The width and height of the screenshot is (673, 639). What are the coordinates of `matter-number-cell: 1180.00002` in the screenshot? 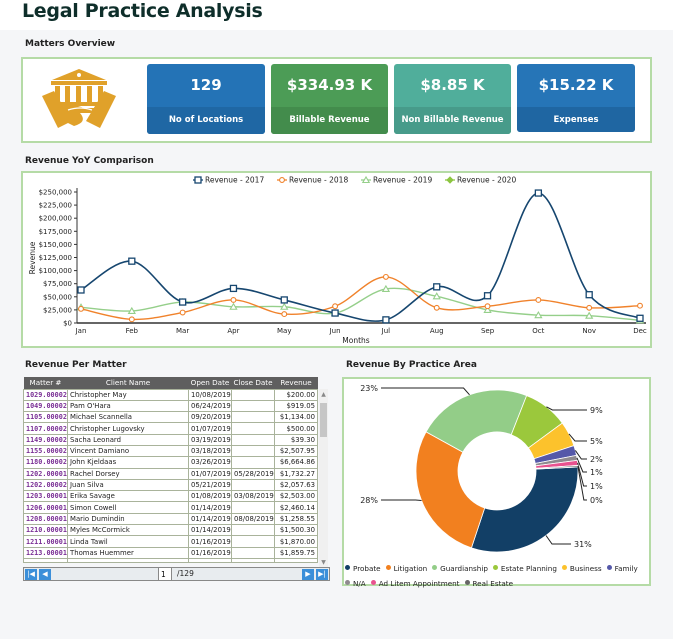 It's located at (45, 462).